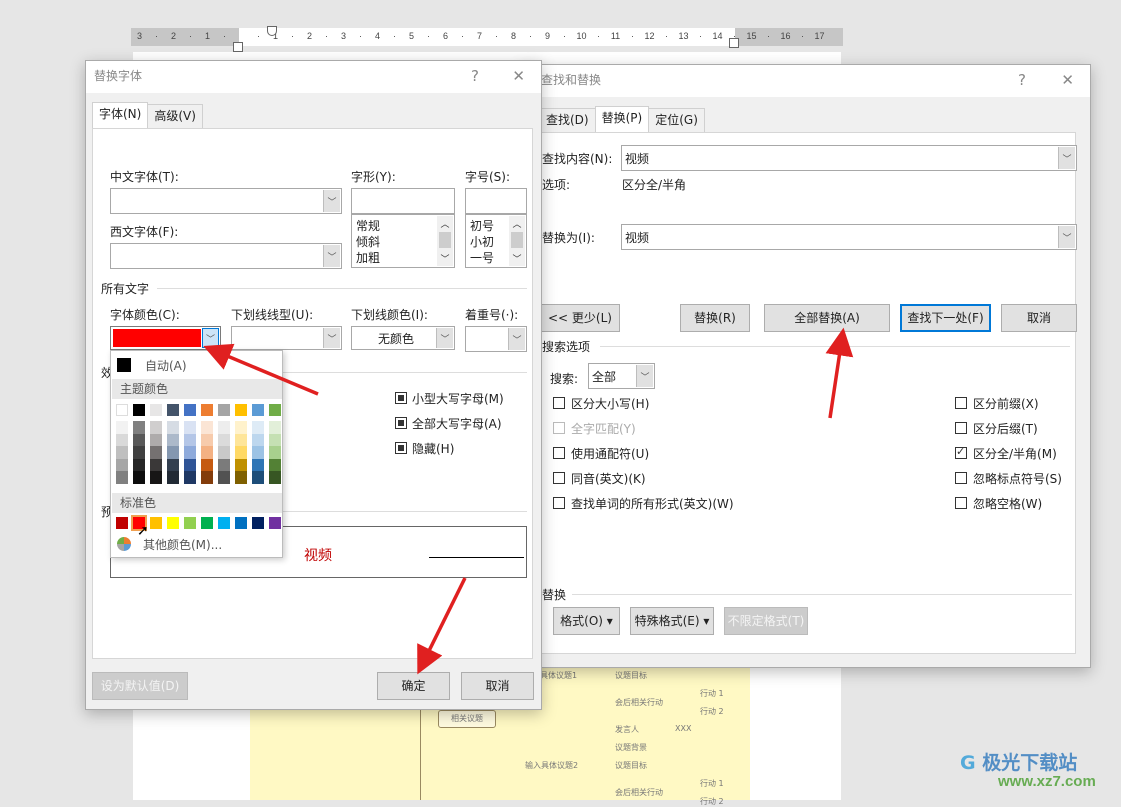  I want to click on option-label: 查找单词的所有形式(英文)(W), so click(652, 503).